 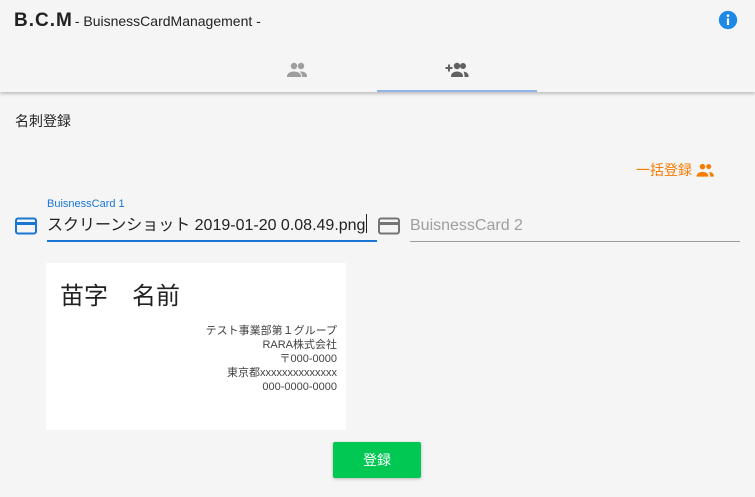 What do you see at coordinates (575, 227) in the screenshot?
I see `business-card-2-input: BuisnessCard 2` at bounding box center [575, 227].